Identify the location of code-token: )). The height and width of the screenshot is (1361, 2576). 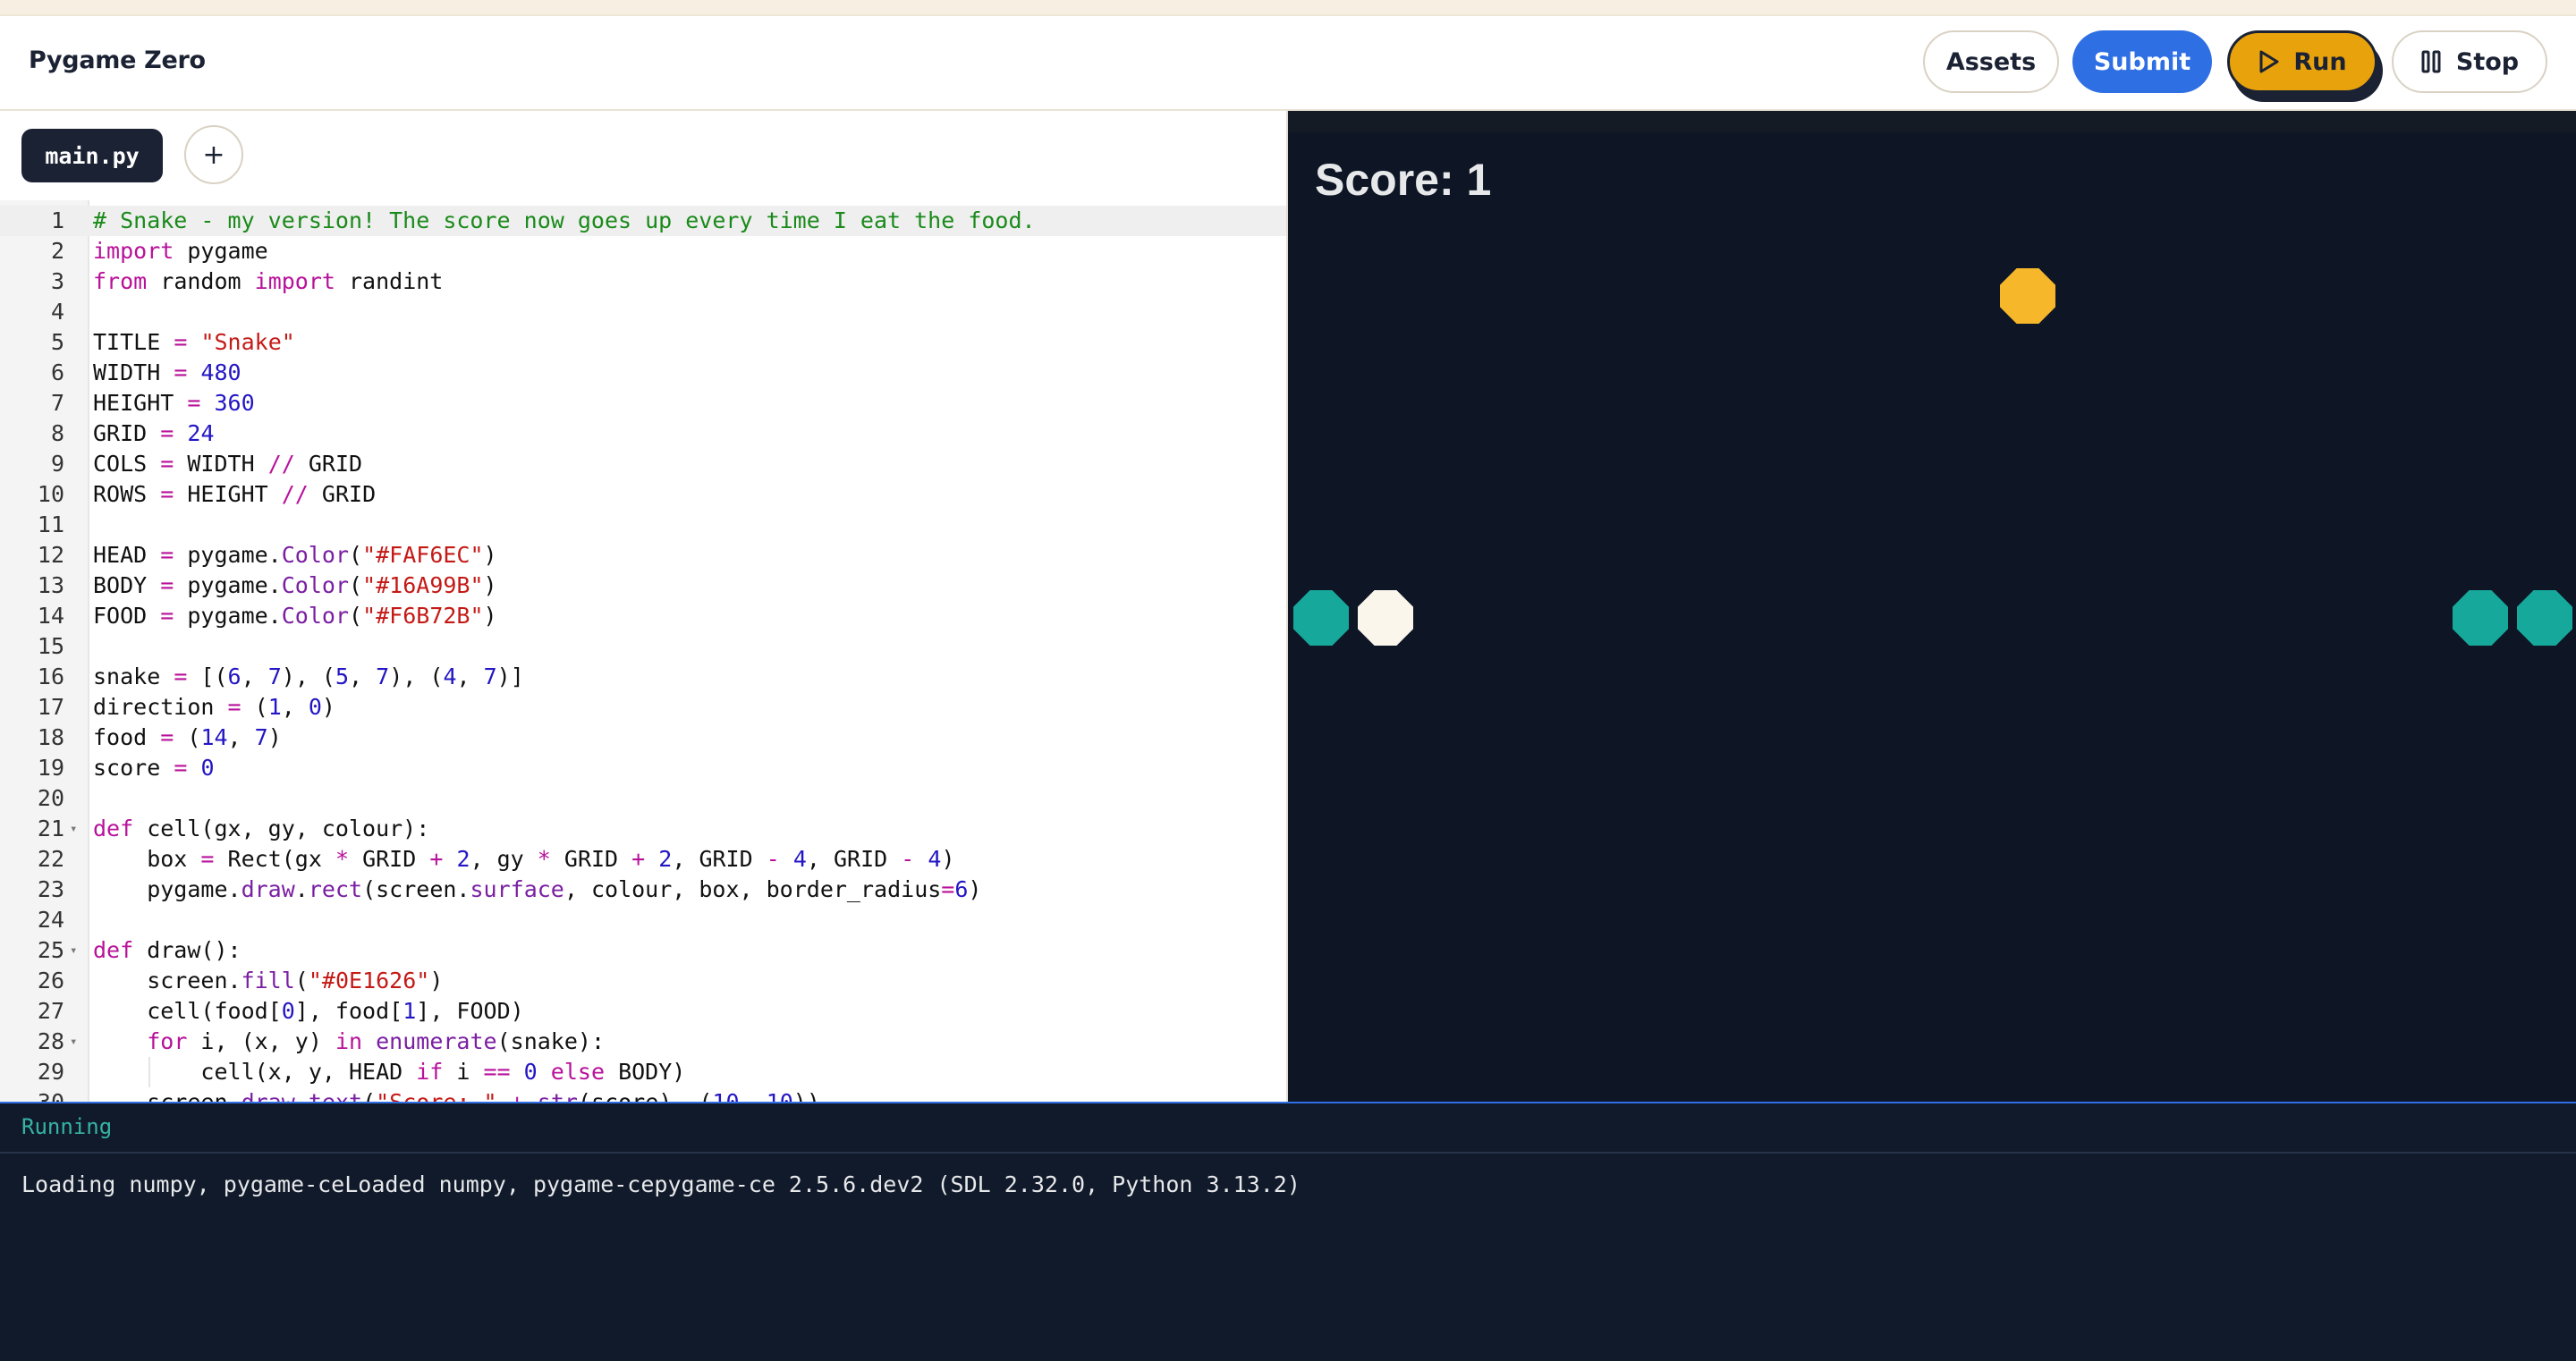
(806, 1095).